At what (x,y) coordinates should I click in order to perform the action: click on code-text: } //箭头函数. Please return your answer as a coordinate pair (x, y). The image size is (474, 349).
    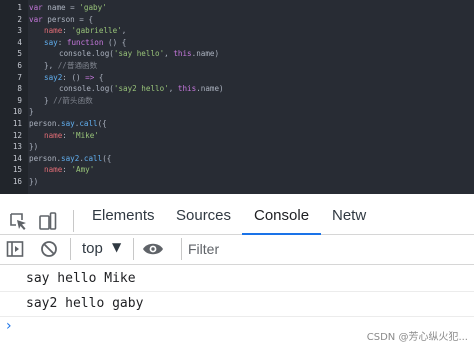
    Looking at the image, I should click on (68, 101).